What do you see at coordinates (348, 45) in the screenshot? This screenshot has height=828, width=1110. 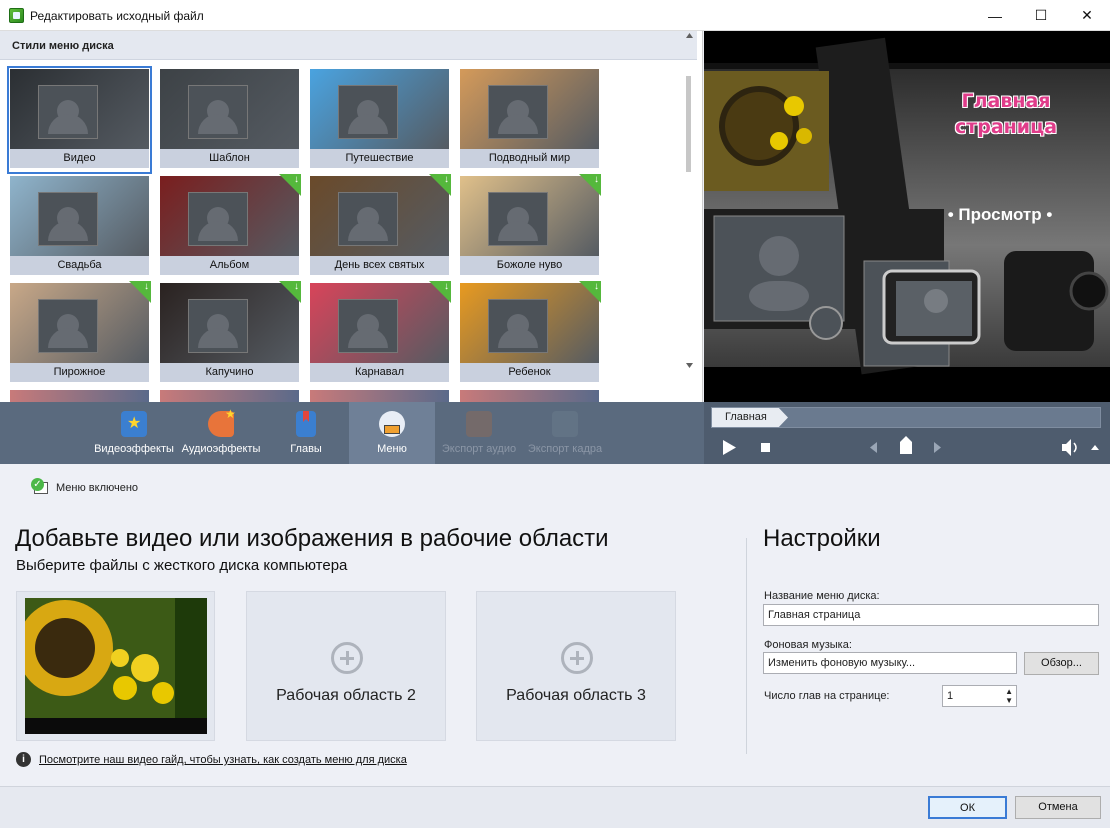 I see `styles-header: Стили меню диска` at bounding box center [348, 45].